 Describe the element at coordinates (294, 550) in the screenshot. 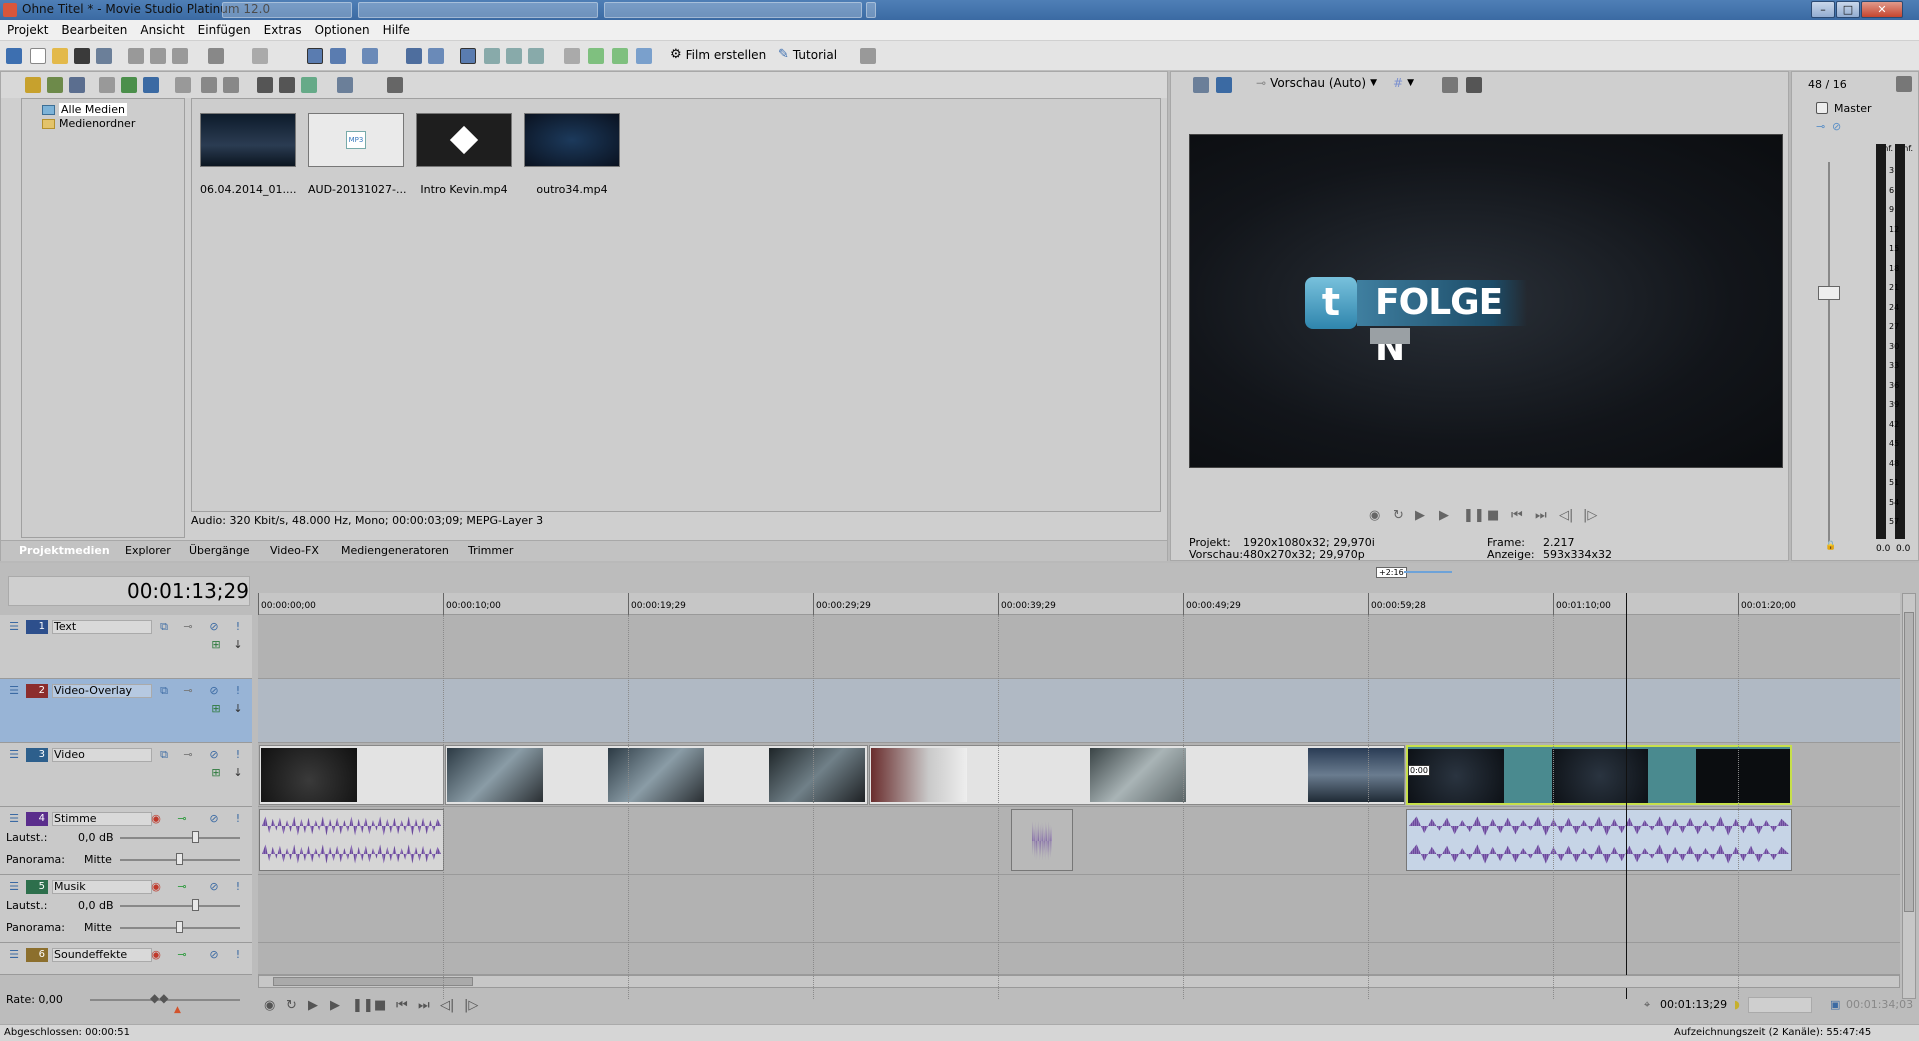

I see `tab-video-fx: Video-FX` at that location.